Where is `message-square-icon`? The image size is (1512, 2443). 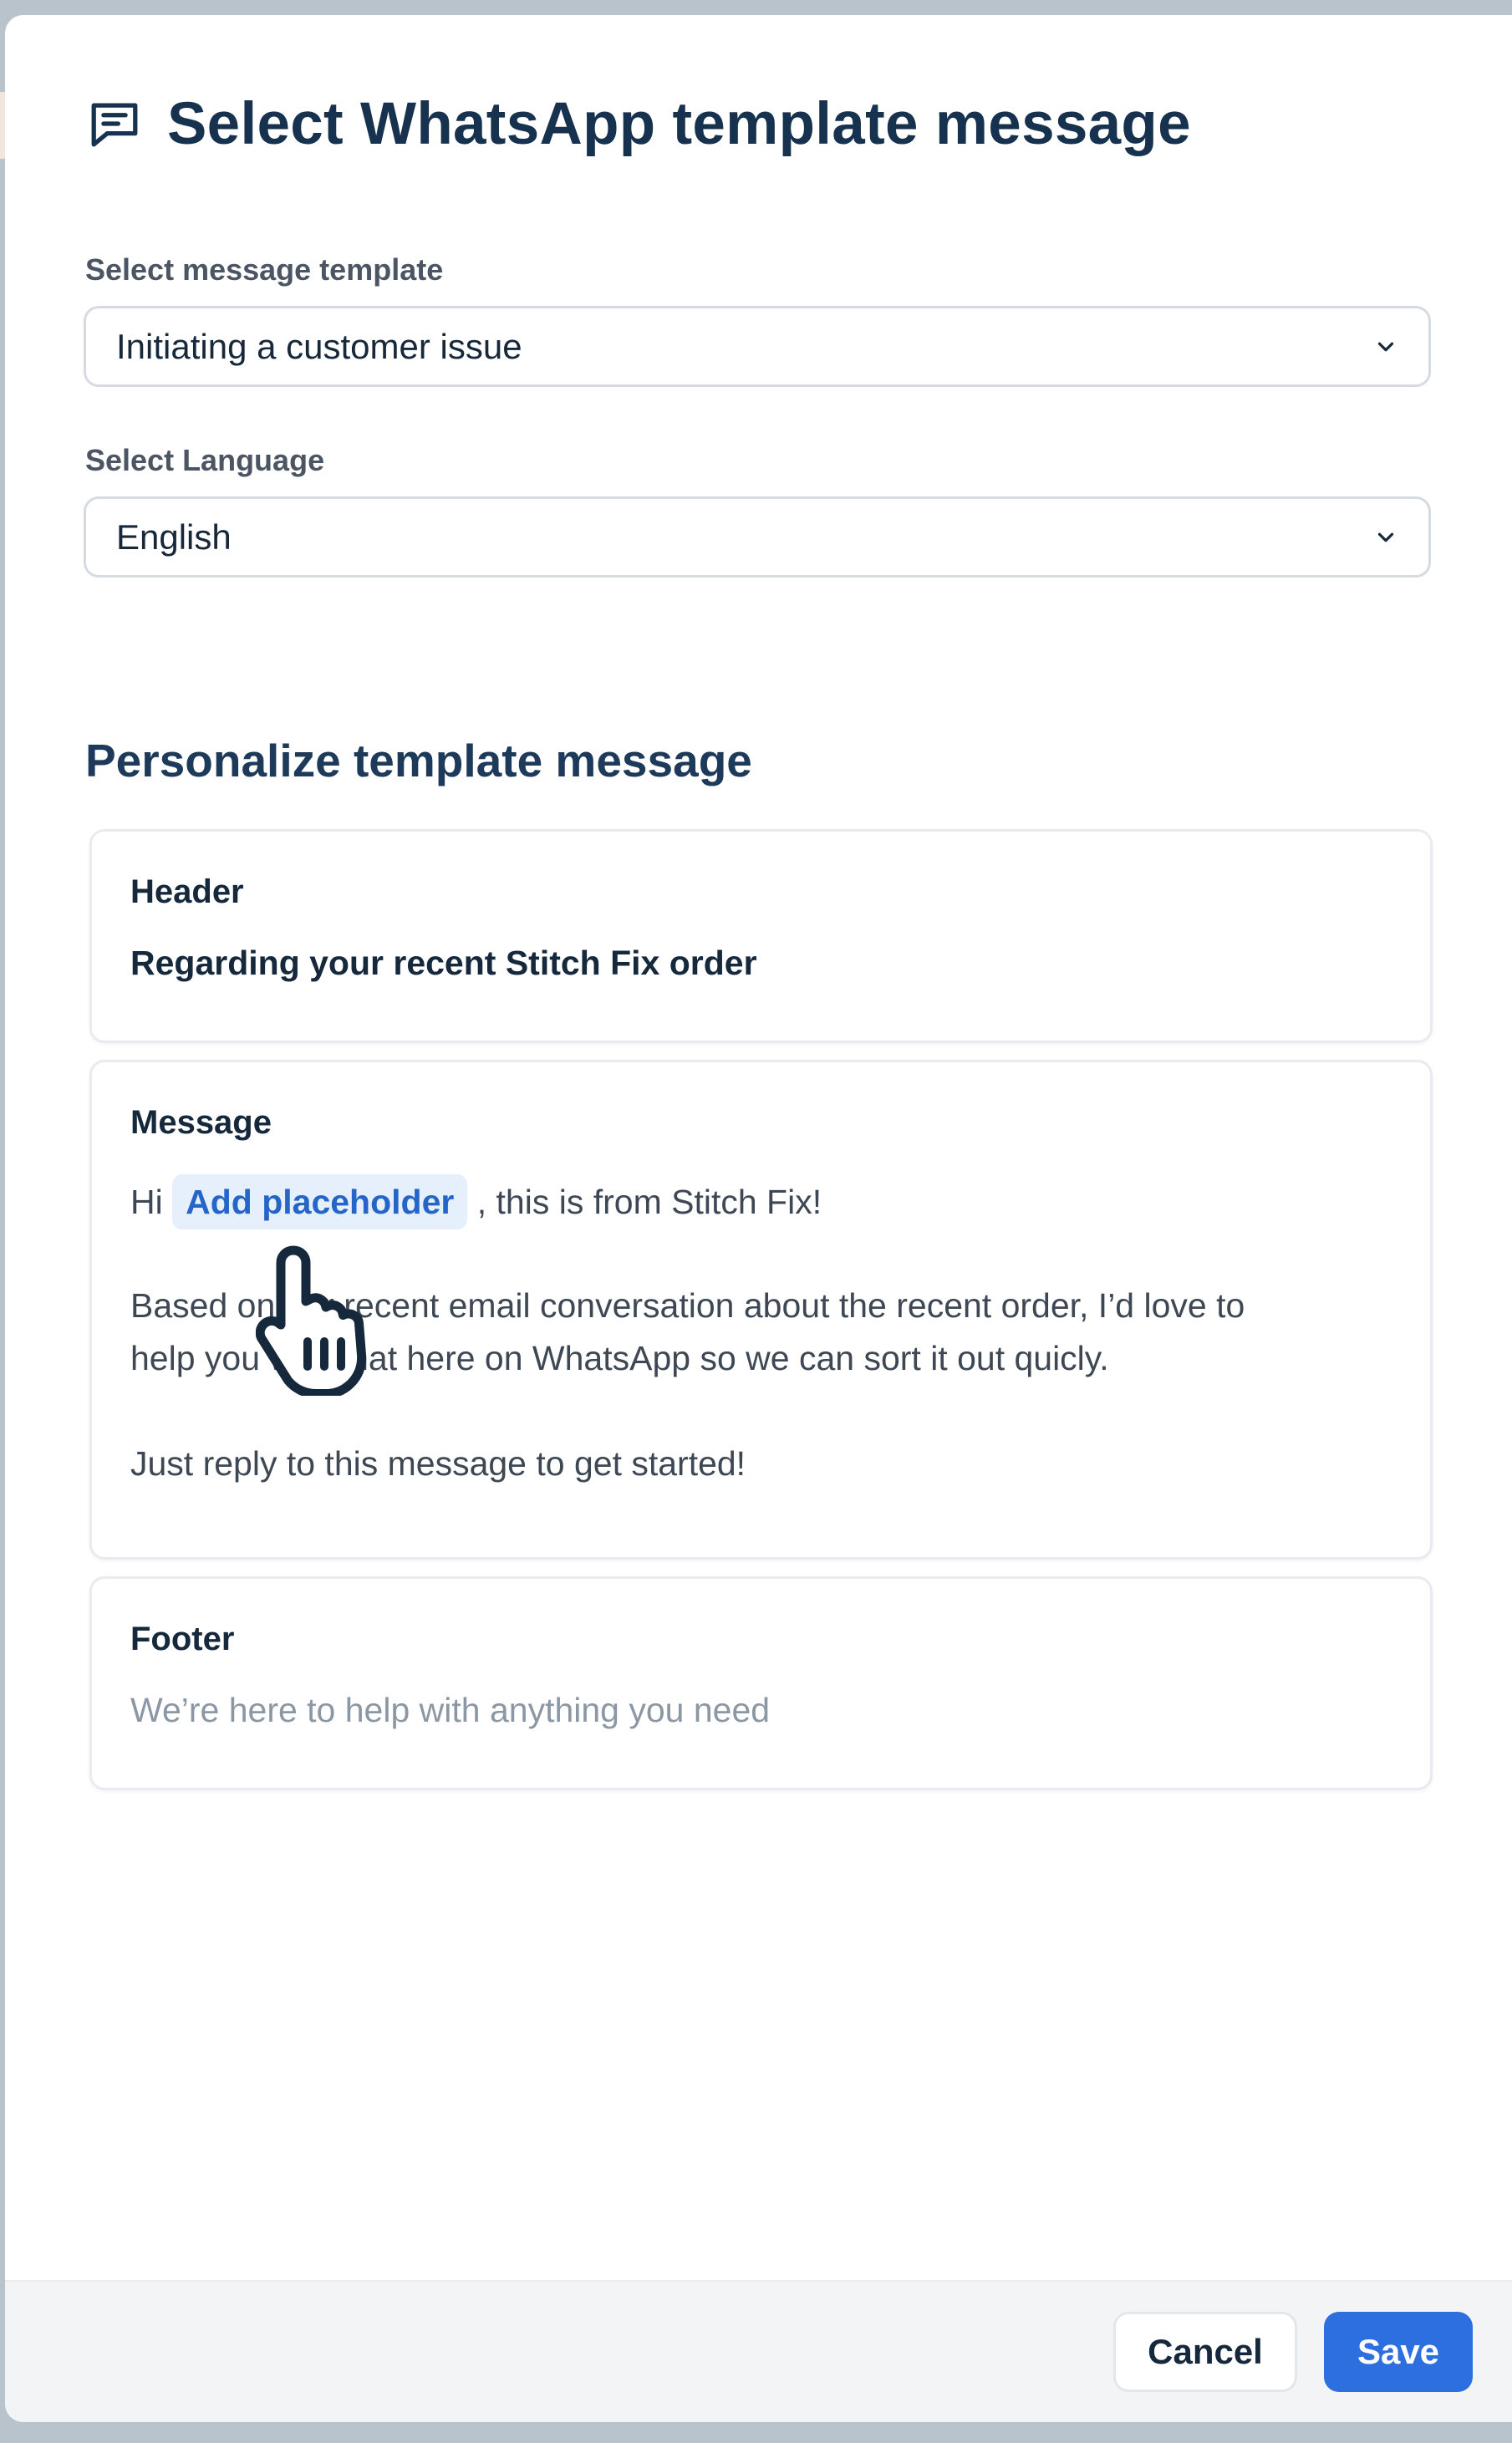 message-square-icon is located at coordinates (114, 125).